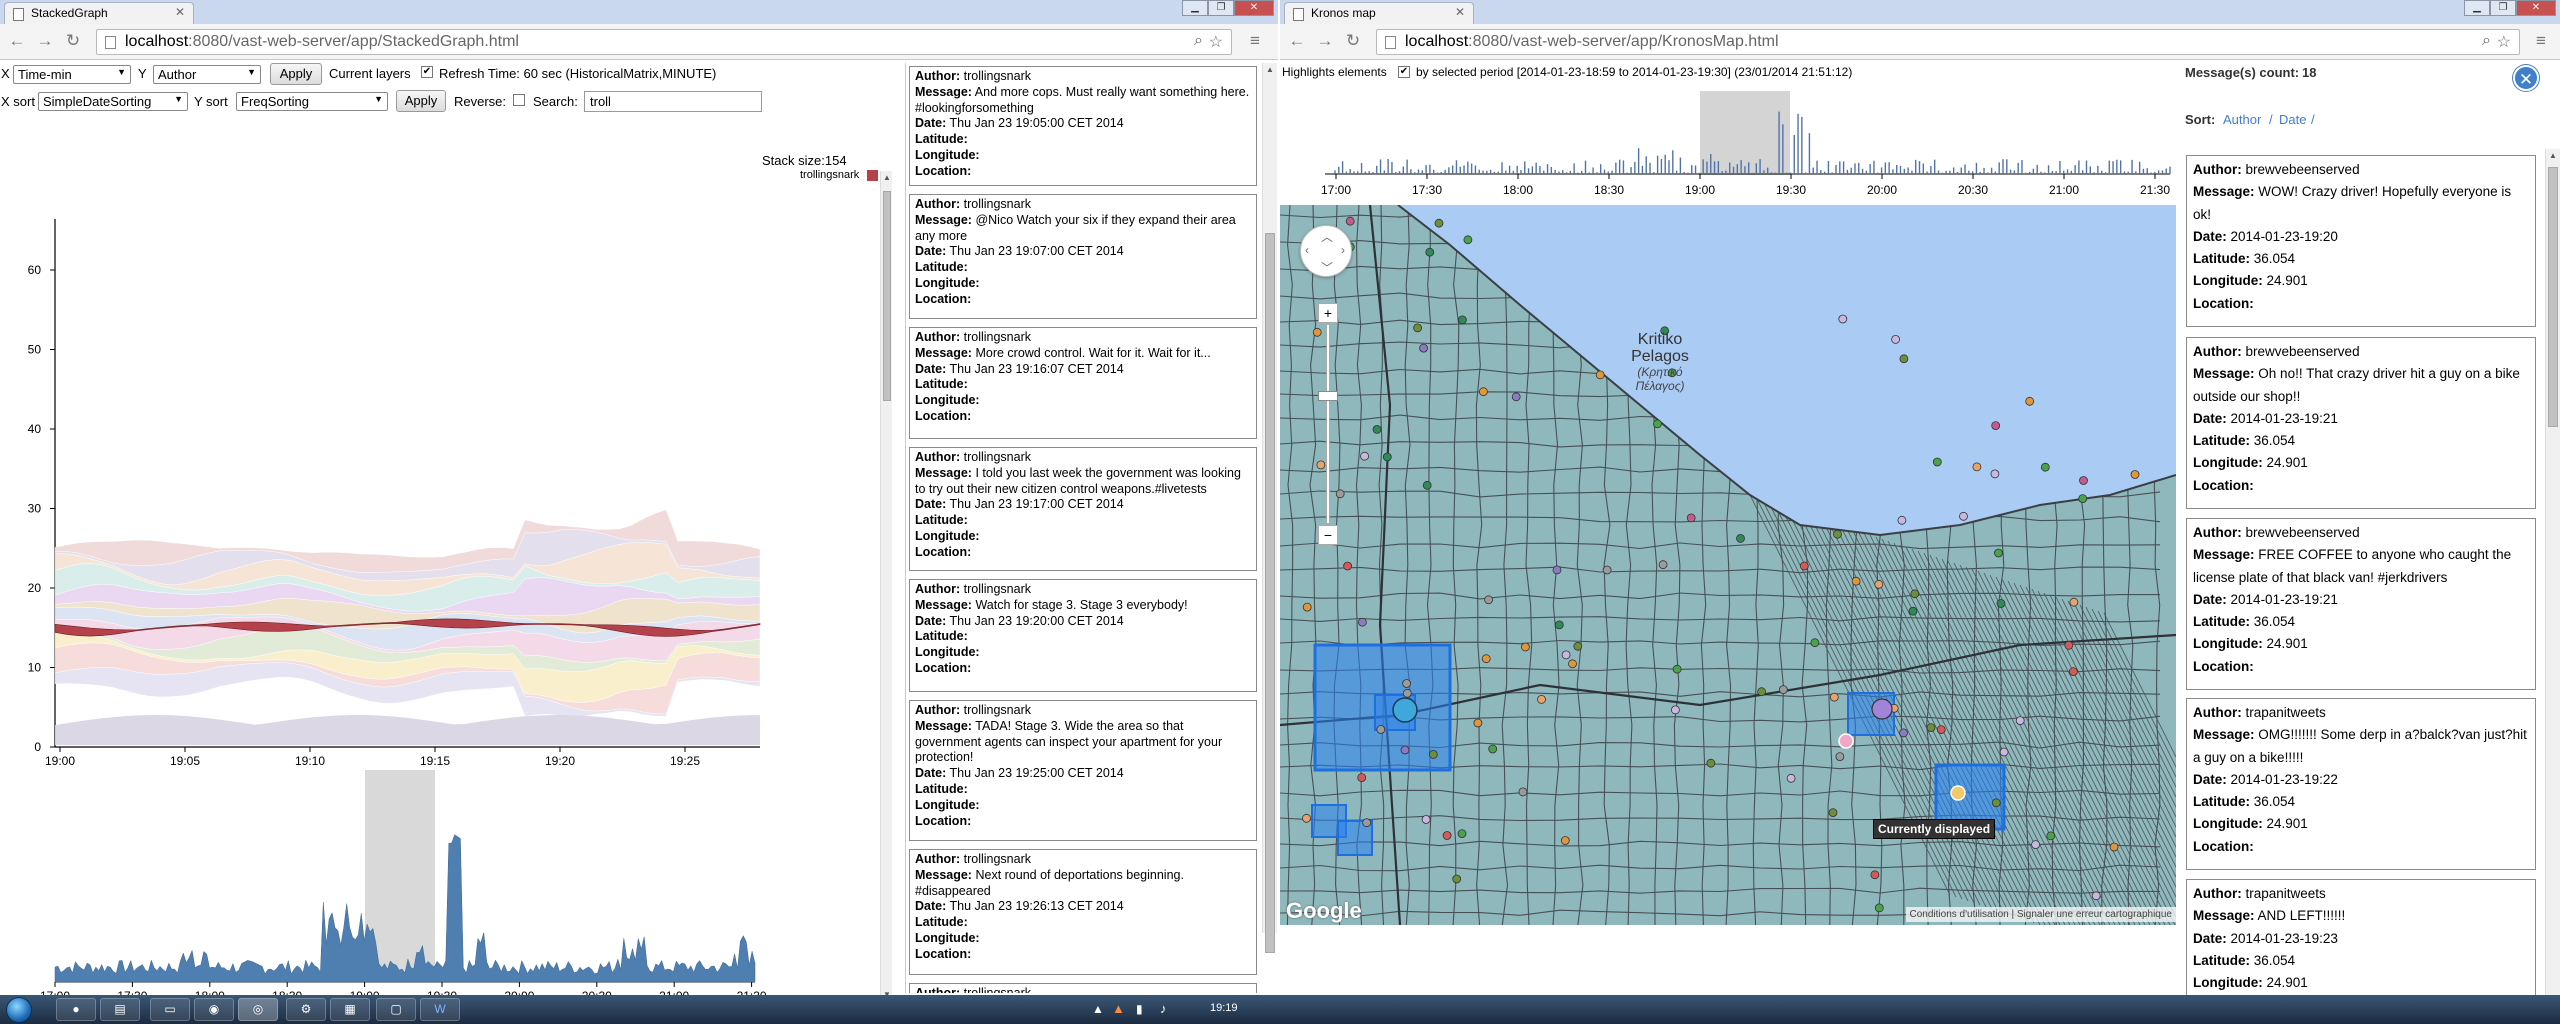 The height and width of the screenshot is (1024, 2560). I want to click on current-layers-checkbox: ✔, so click(427, 72).